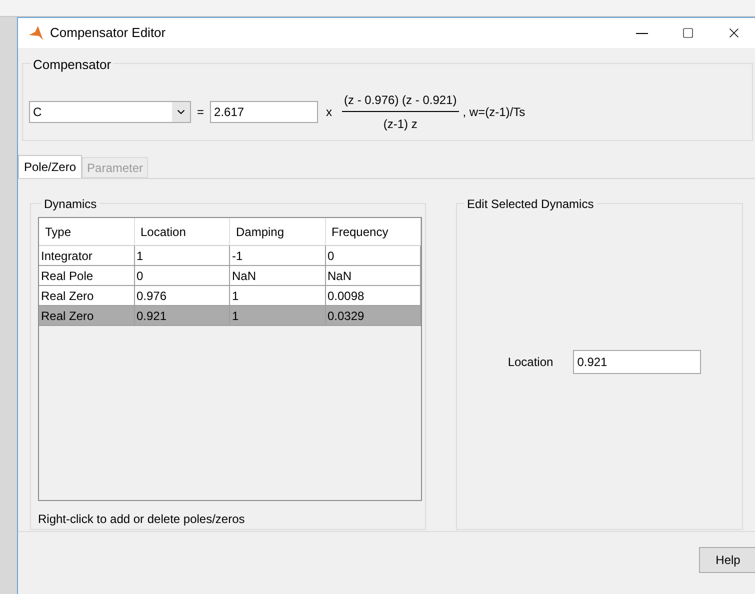  What do you see at coordinates (142, 519) in the screenshot?
I see `hint-text: Right-click to add or delete poles/zeros` at bounding box center [142, 519].